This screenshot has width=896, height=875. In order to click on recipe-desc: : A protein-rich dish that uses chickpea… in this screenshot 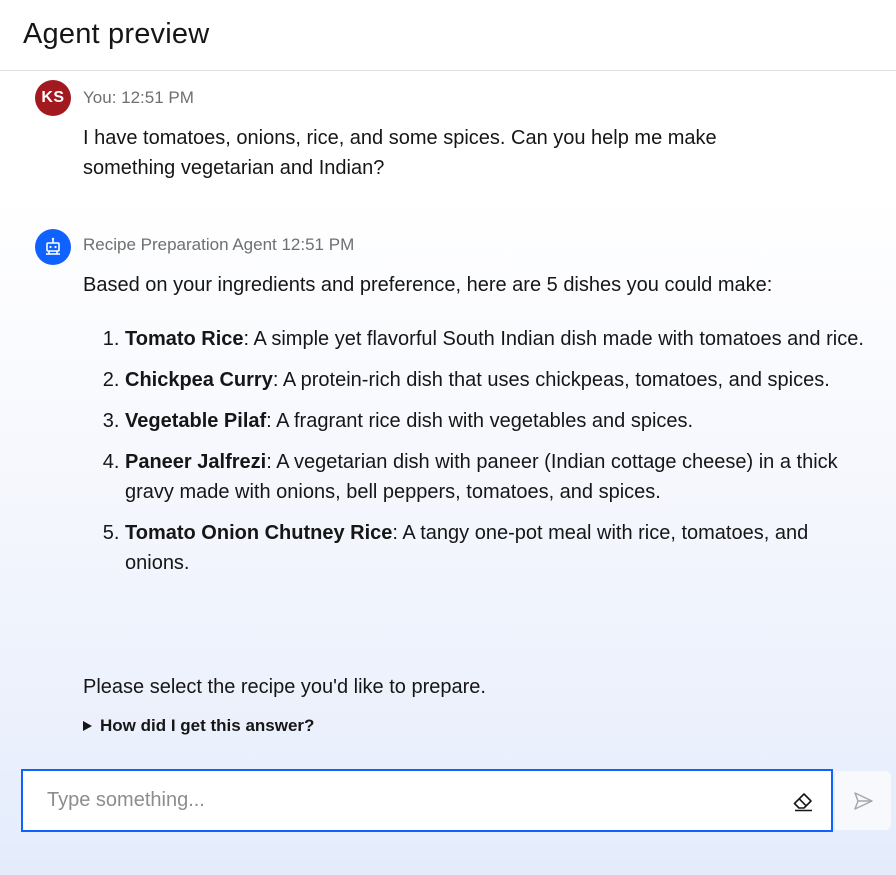, I will do `click(551, 380)`.